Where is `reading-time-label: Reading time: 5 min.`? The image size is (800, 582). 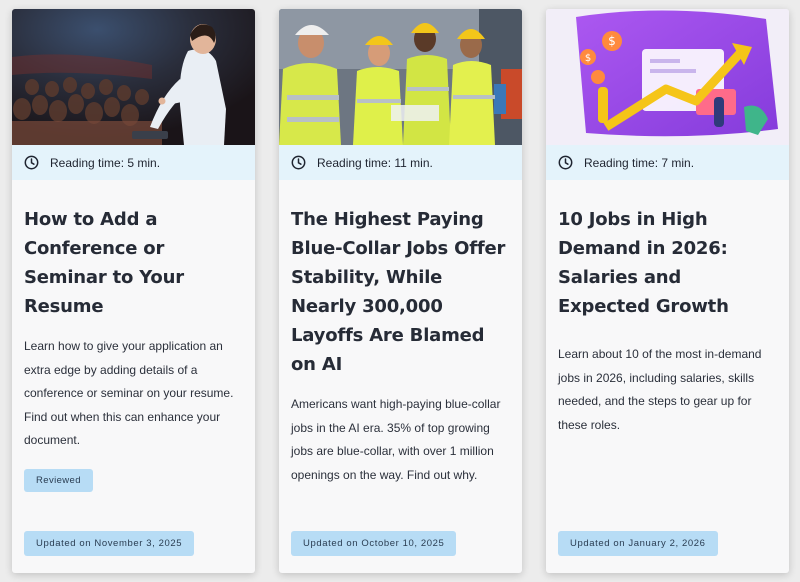 reading-time-label: Reading time: 5 min. is located at coordinates (105, 162).